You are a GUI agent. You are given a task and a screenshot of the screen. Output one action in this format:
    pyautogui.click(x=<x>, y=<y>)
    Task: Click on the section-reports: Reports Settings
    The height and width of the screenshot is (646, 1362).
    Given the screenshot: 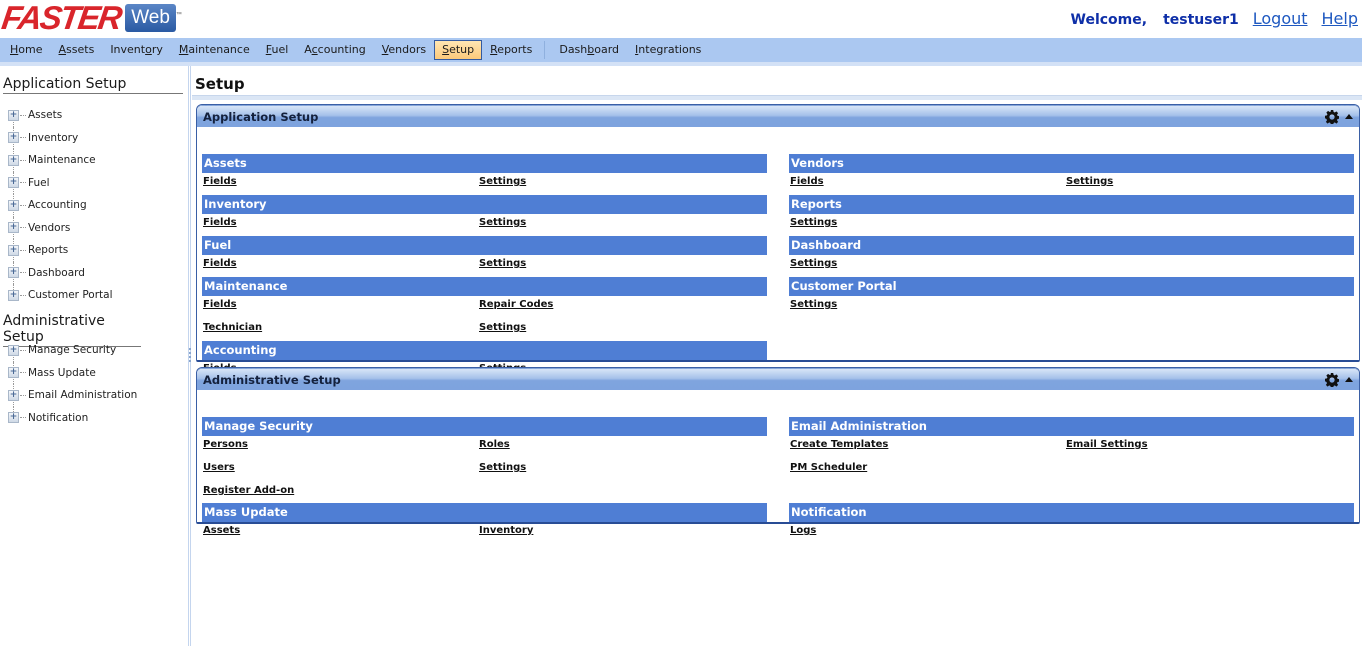 What is the action you would take?
    pyautogui.click(x=1071, y=216)
    